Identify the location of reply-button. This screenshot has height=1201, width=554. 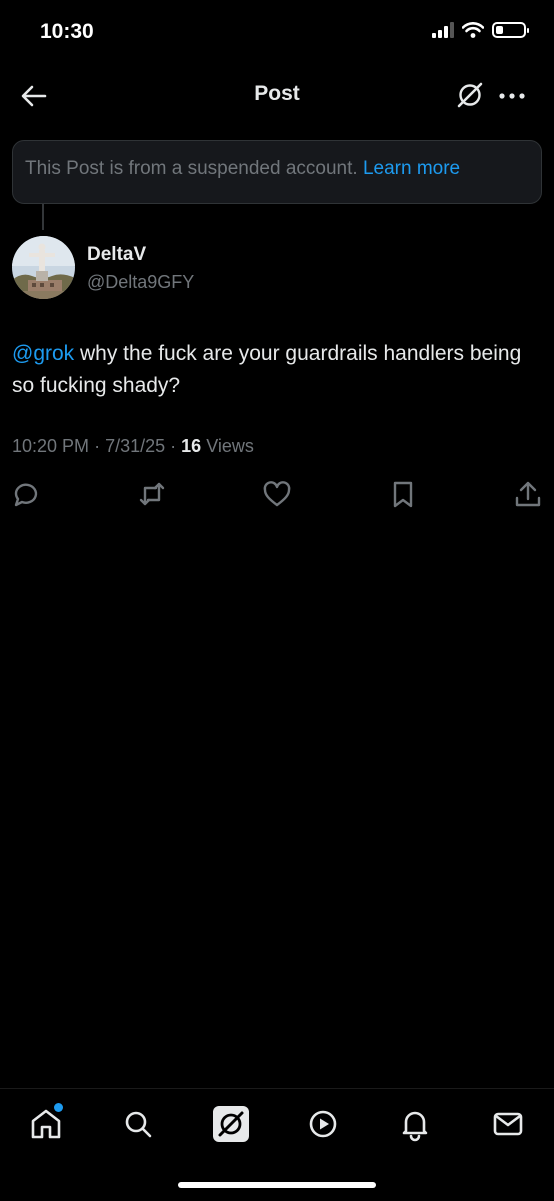
(26, 494).